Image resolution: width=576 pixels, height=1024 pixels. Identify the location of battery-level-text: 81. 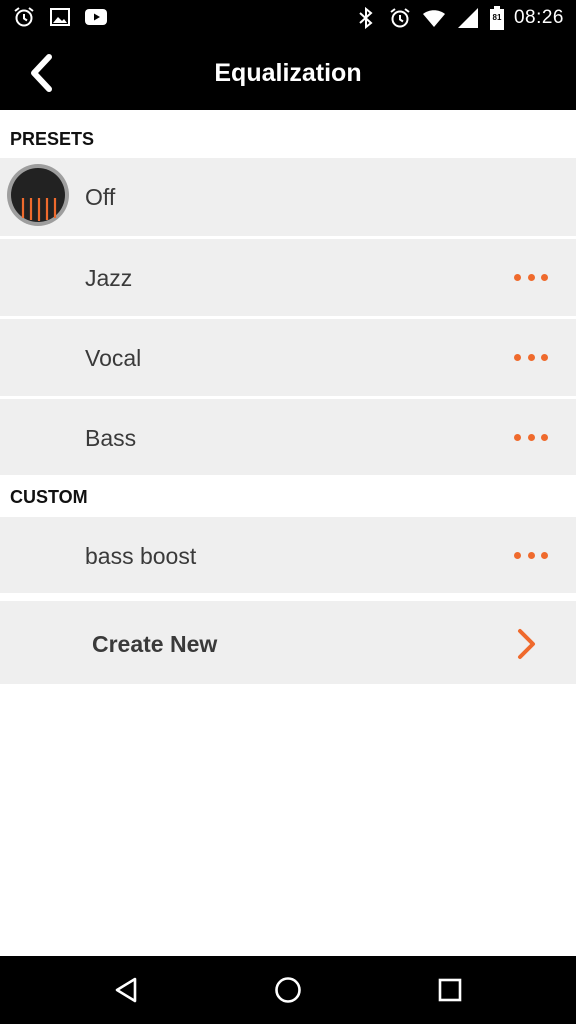
(497, 17).